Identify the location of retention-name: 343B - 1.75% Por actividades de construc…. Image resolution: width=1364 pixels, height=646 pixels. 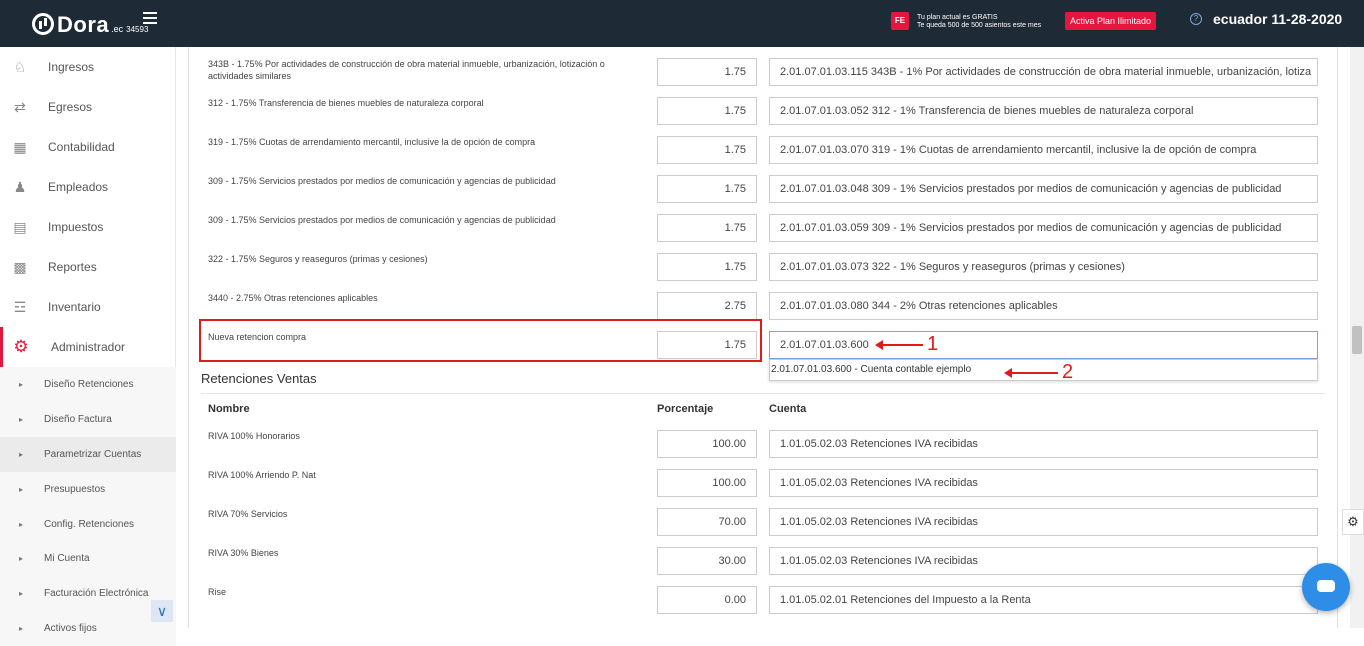
(406, 70).